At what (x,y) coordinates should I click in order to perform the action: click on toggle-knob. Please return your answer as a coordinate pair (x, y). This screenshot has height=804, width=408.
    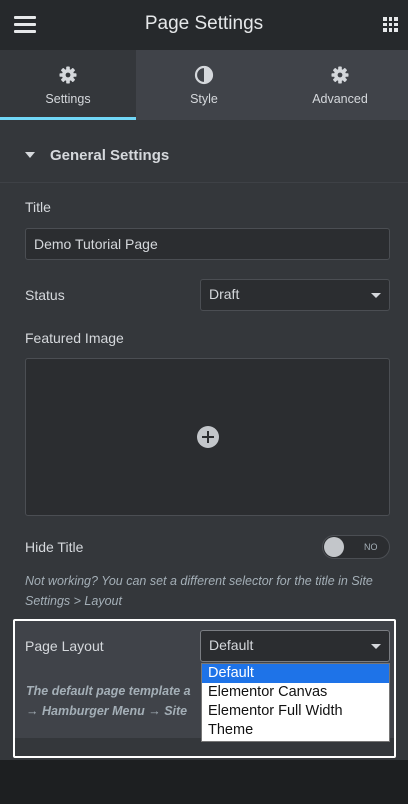
    Looking at the image, I should click on (334, 547).